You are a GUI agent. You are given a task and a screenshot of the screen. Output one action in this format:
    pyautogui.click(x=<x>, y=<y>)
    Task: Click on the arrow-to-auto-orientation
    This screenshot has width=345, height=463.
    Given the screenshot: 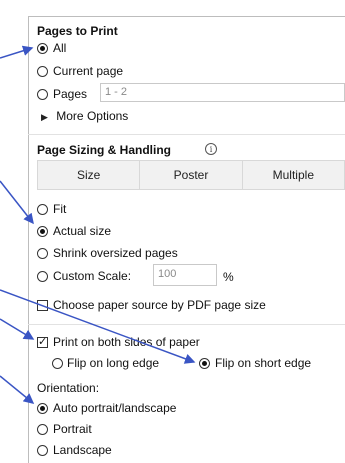 What is the action you would take?
    pyautogui.click(x=17, y=389)
    